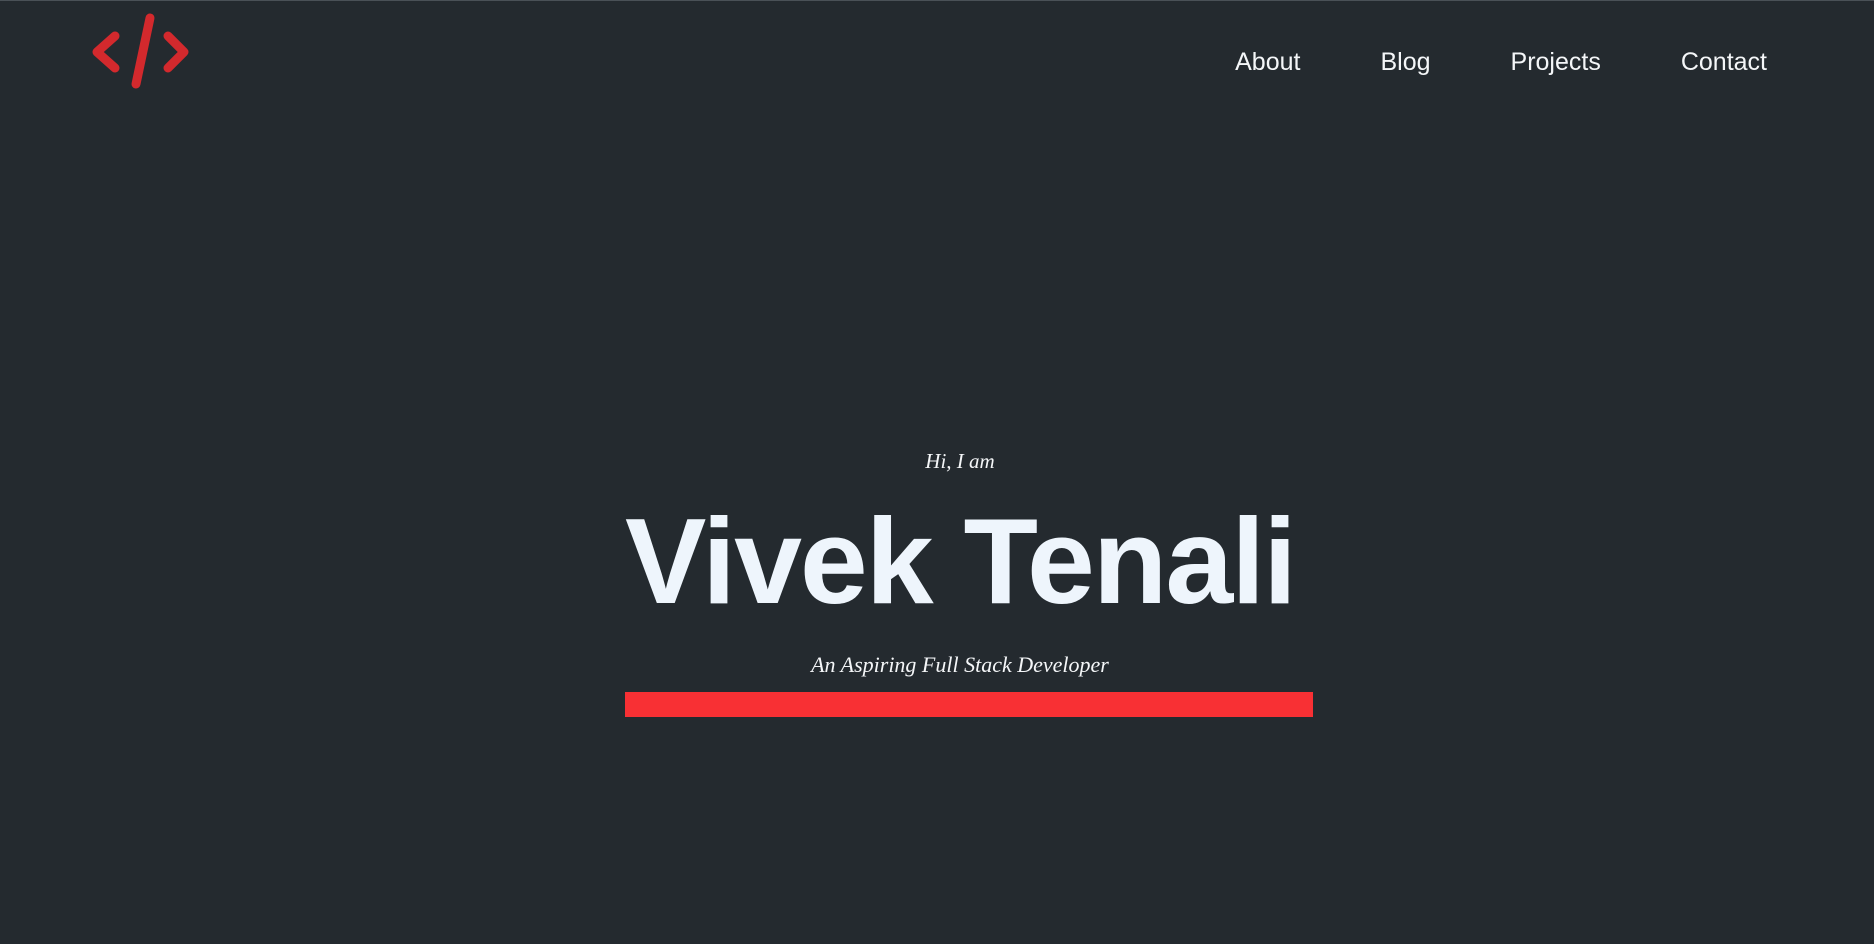  Describe the element at coordinates (961, 561) in the screenshot. I see `hero-name: Vivek Tenali` at that location.